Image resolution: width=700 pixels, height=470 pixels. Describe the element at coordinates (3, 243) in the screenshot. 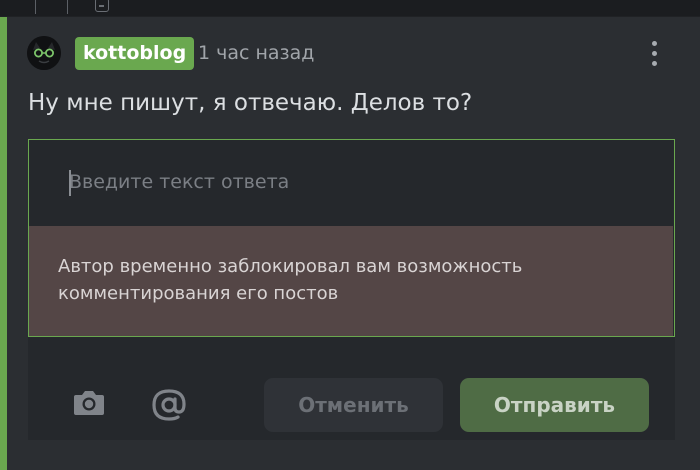

I see `comment-thread-bar` at that location.